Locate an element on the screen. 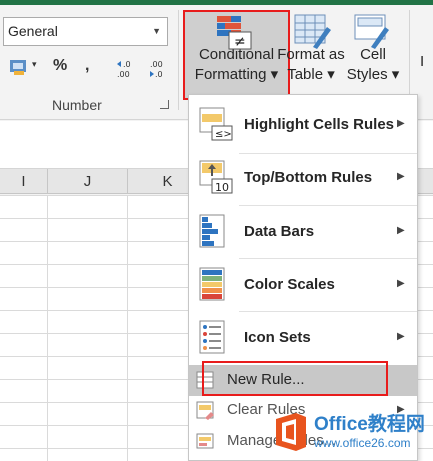  format-as-table-label-2: Table ▾ is located at coordinates (311, 74).